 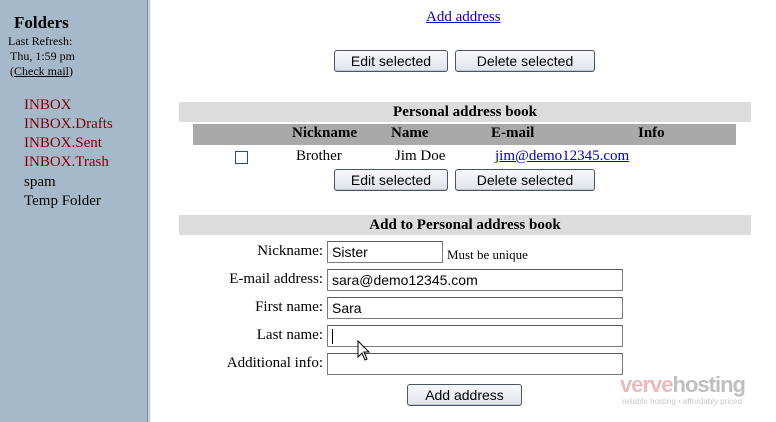 What do you see at coordinates (289, 307) in the screenshot?
I see `first-name-label: First name:` at bounding box center [289, 307].